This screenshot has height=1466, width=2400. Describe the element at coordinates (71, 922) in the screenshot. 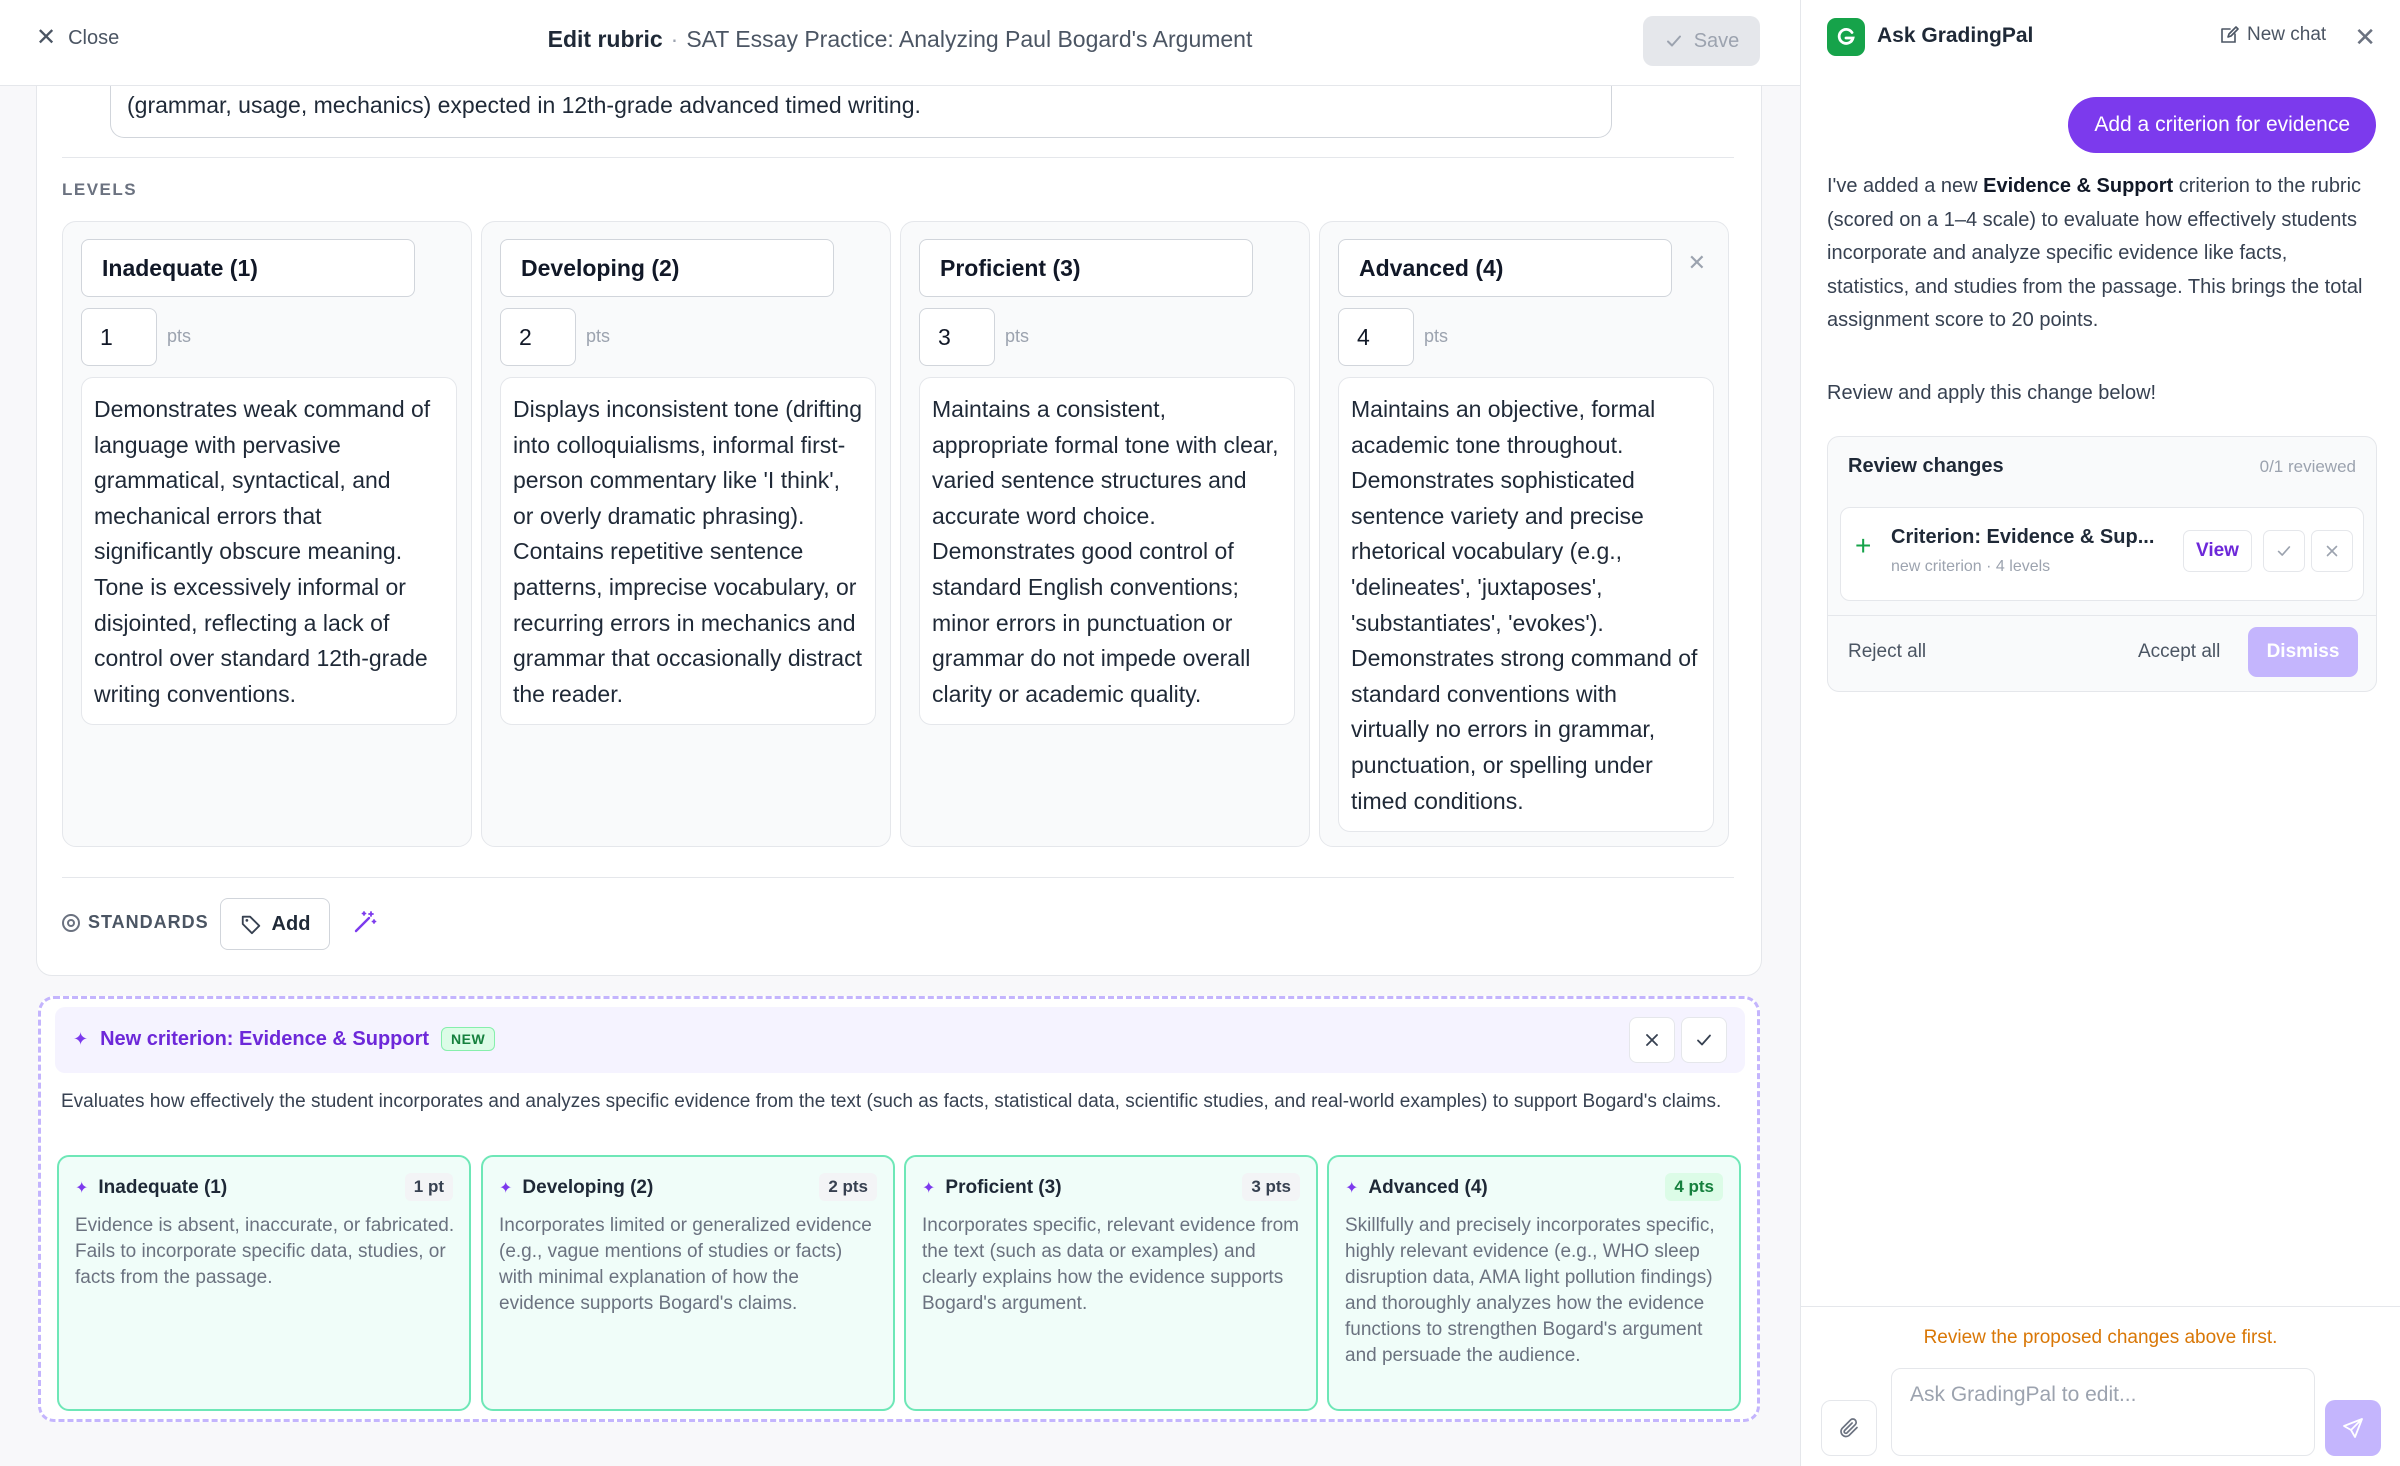

I see `target-icon` at that location.